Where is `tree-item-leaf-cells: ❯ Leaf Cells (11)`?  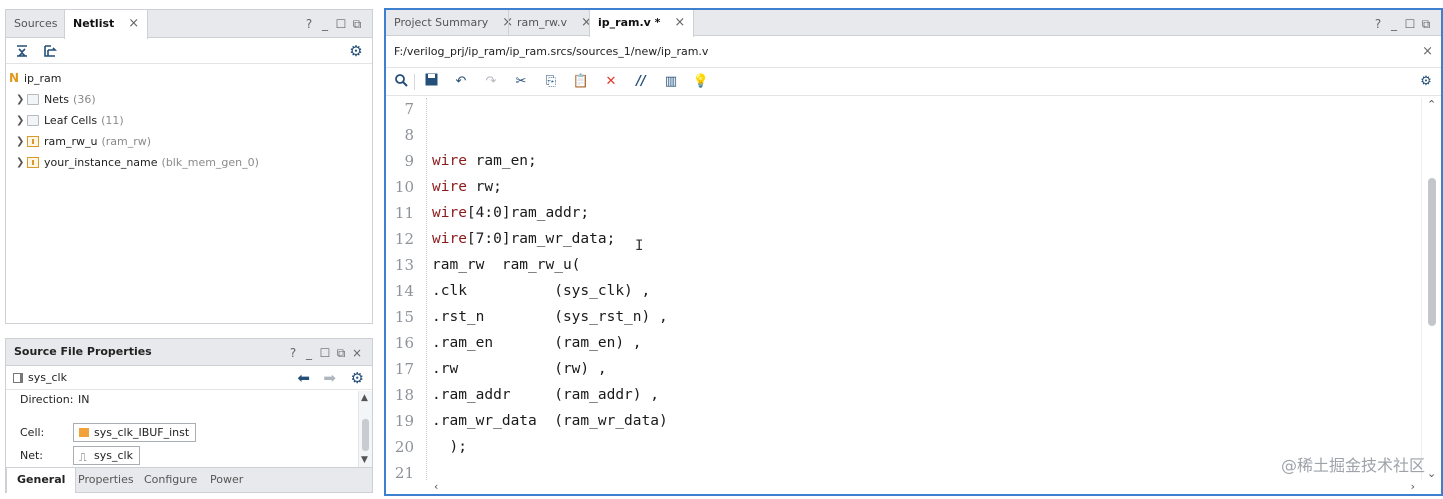
tree-item-leaf-cells: ❯ Leaf Cells (11) is located at coordinates (189, 120).